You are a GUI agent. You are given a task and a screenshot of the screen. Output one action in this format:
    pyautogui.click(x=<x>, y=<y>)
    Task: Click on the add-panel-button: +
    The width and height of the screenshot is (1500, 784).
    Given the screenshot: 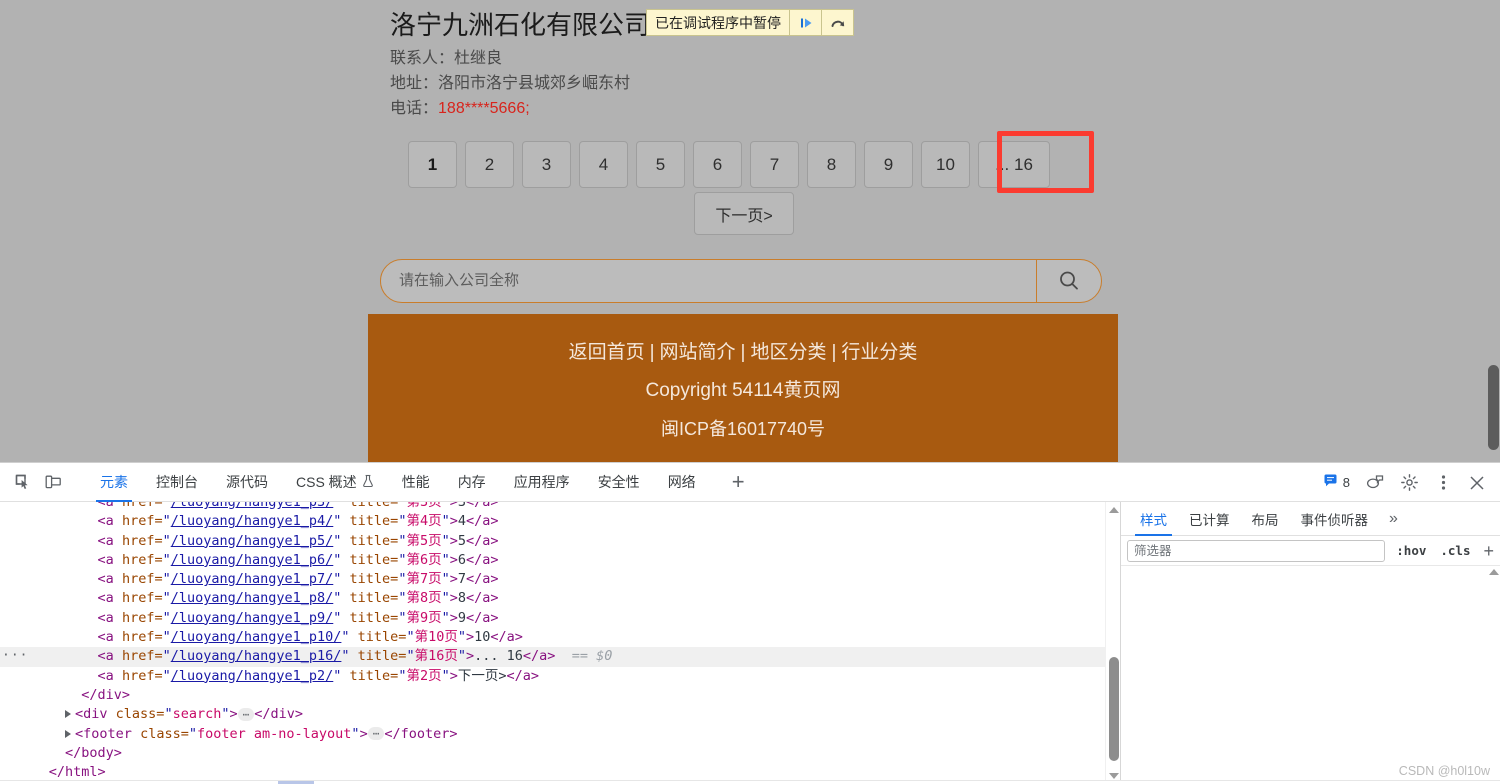 What is the action you would take?
    pyautogui.click(x=738, y=482)
    